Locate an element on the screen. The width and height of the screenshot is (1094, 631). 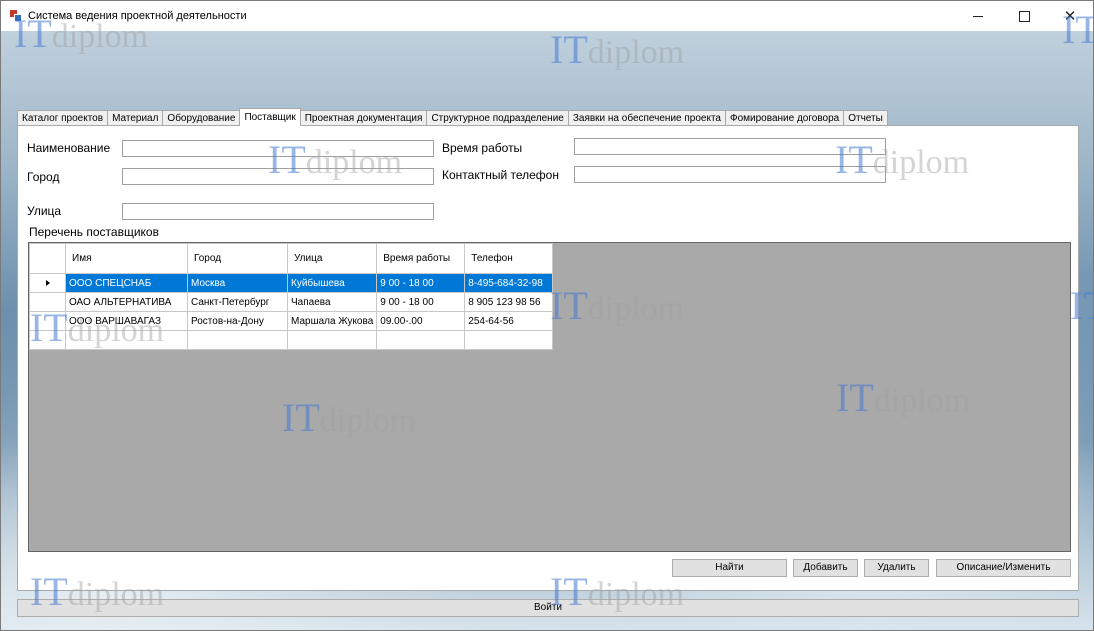
column-header-phone: Телефон is located at coordinates (509, 258).